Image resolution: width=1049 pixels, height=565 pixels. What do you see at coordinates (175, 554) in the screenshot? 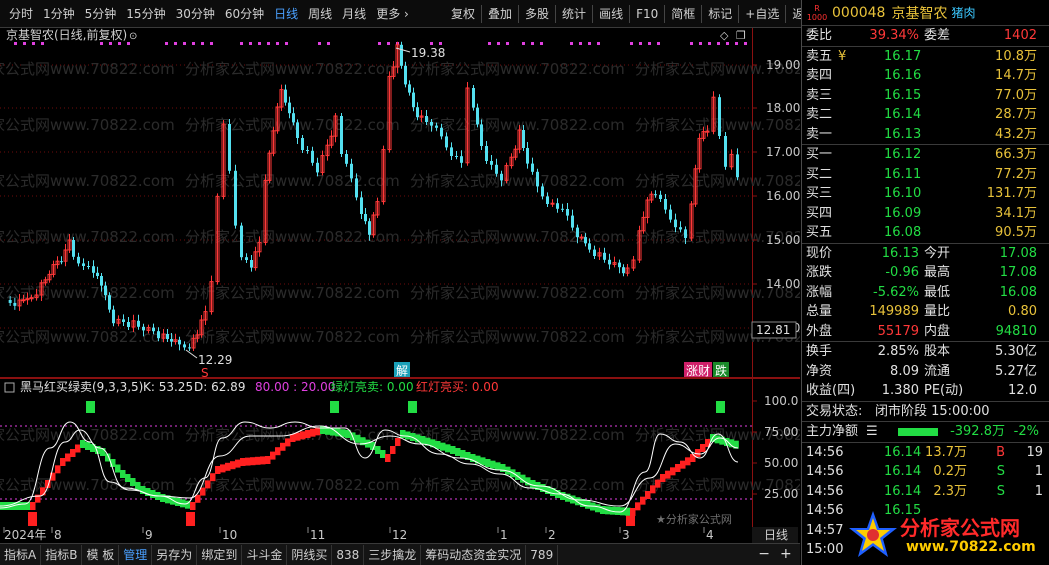
I see `indicator-tab-4: 另存为` at bounding box center [175, 554].